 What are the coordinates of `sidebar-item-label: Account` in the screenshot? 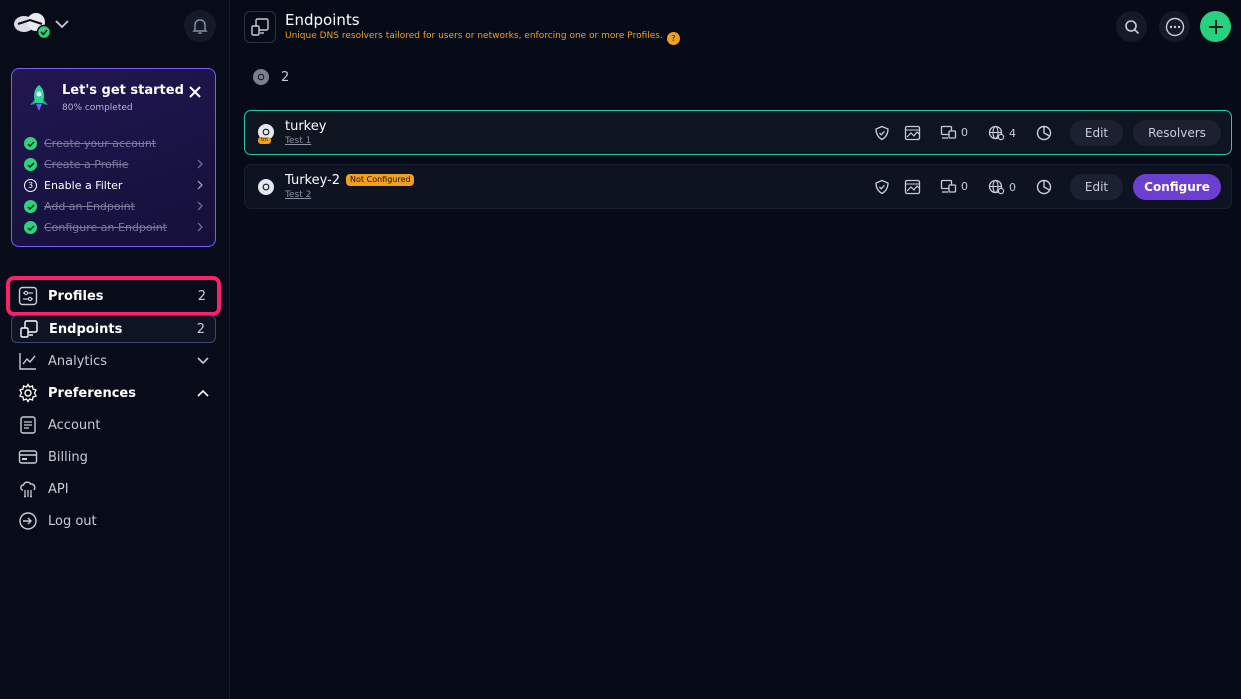 It's located at (74, 425).